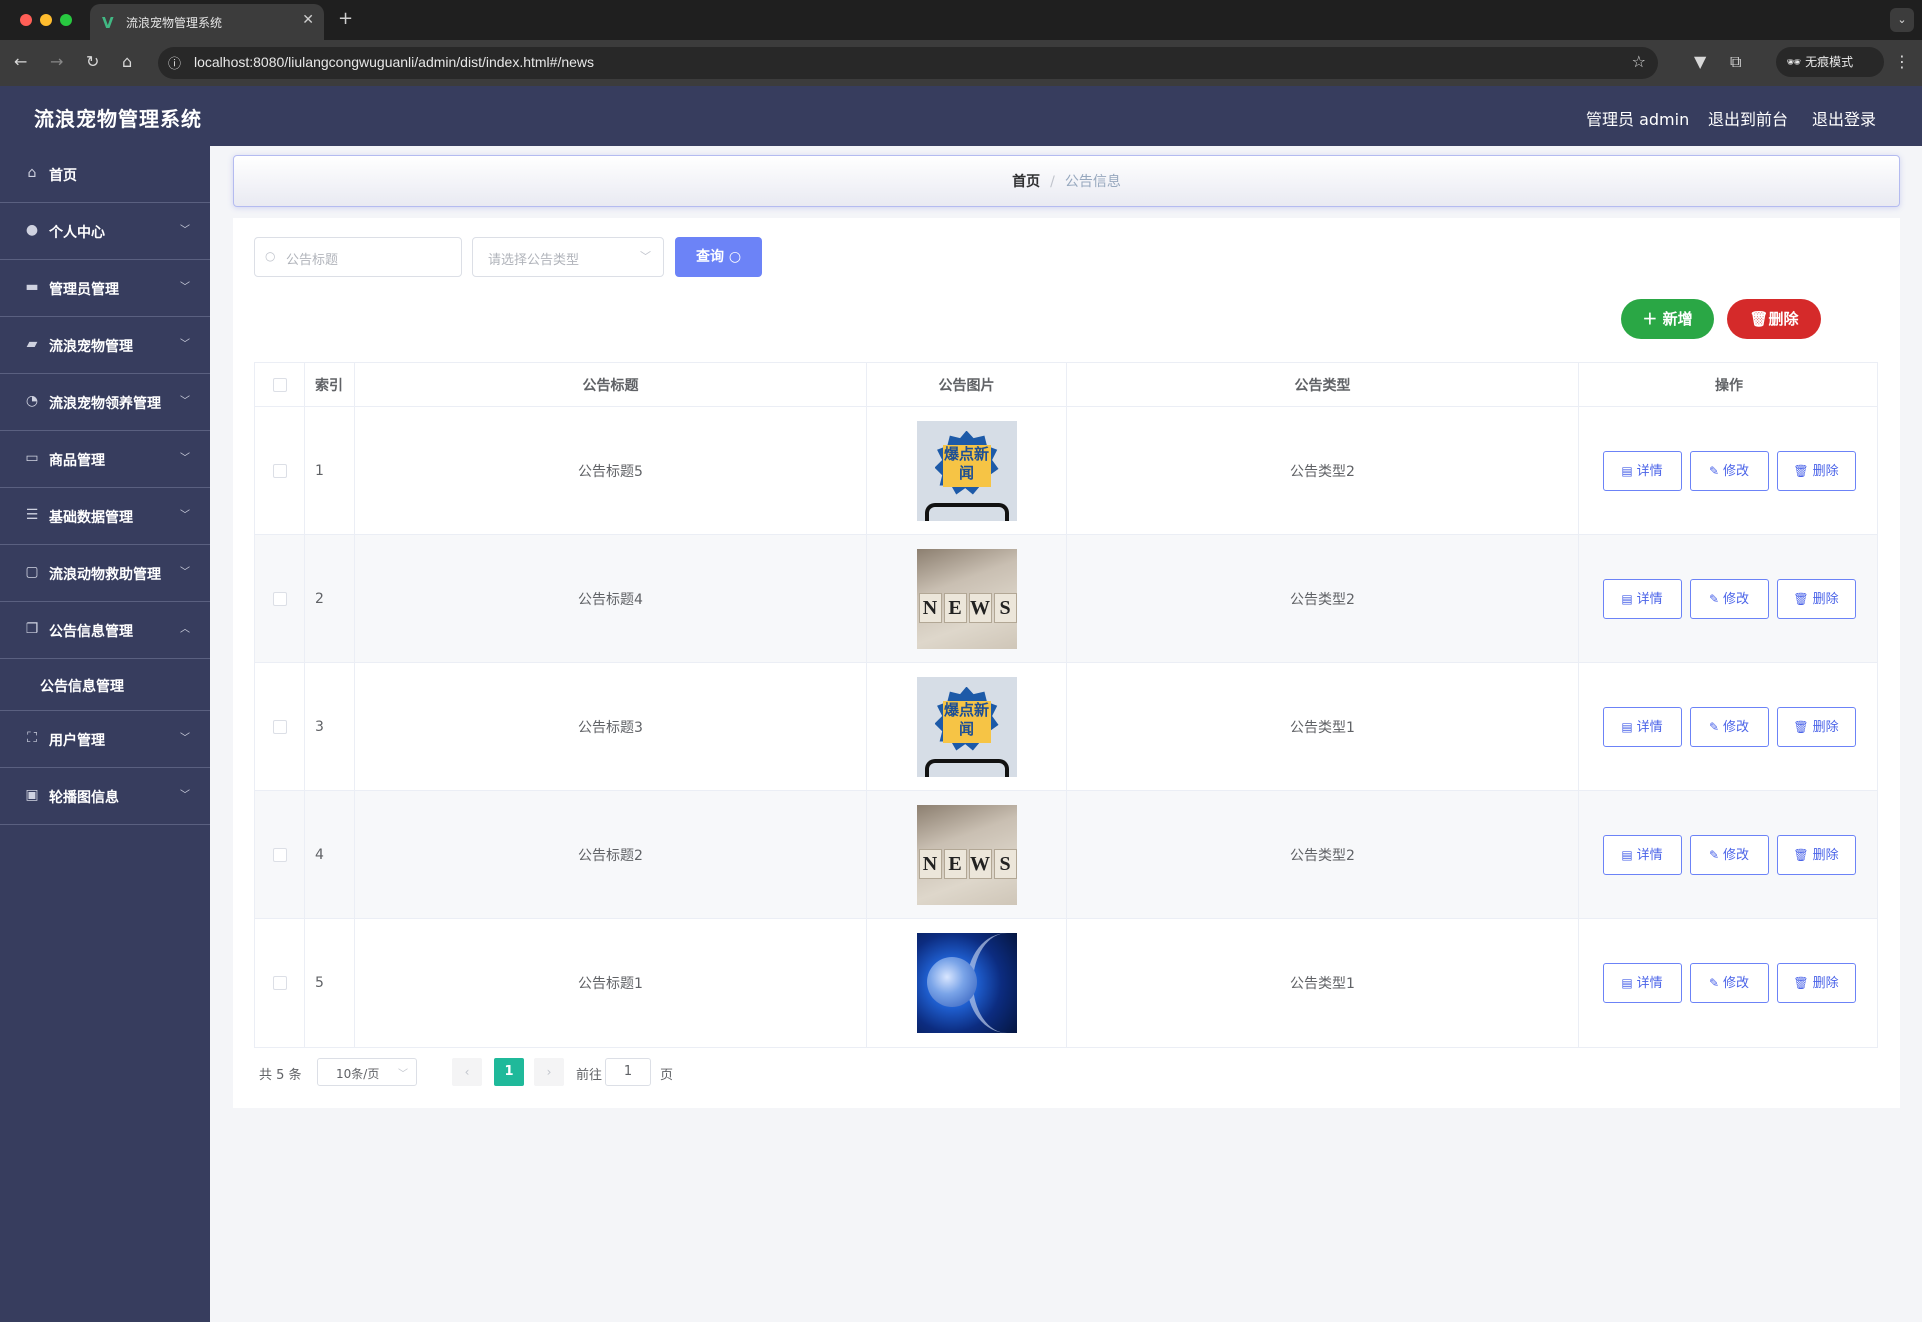 The image size is (1922, 1322). What do you see at coordinates (966, 767) in the screenshot?
I see `phone-shape` at bounding box center [966, 767].